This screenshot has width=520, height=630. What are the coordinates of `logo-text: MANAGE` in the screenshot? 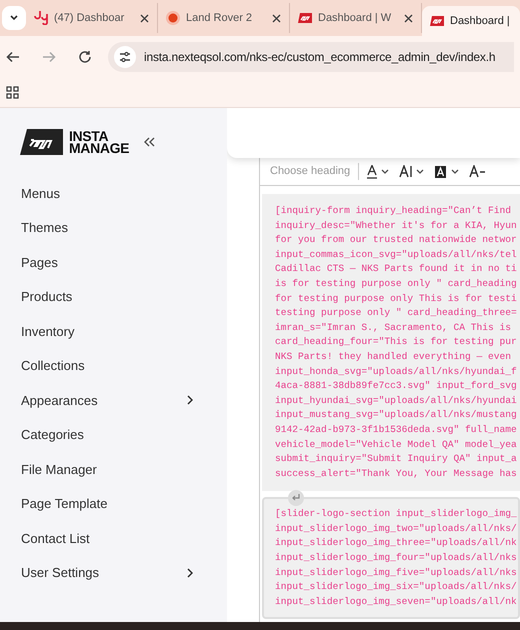 It's located at (99, 148).